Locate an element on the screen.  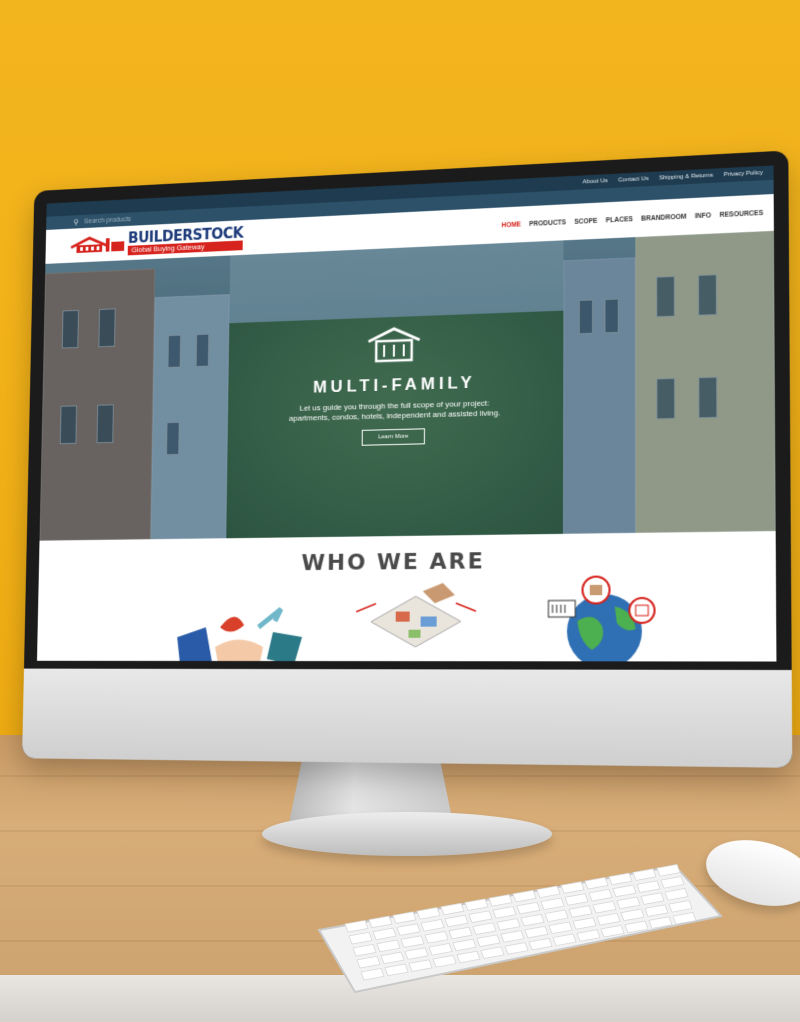
search-icon: ⚲ is located at coordinates (76, 221).